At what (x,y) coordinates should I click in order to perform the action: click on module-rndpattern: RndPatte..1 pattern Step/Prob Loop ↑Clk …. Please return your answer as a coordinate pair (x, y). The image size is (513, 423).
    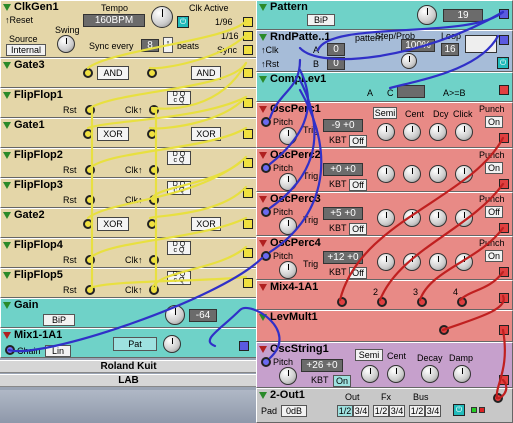
    Looking at the image, I should click on (384, 51).